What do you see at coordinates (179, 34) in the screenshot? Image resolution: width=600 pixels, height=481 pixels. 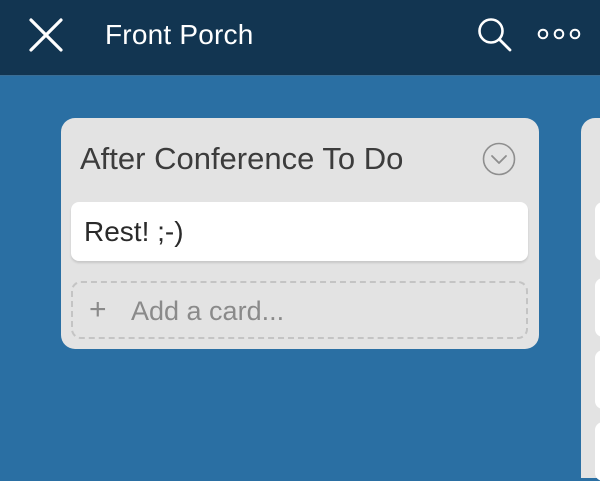 I see `board-title: Front Porch` at bounding box center [179, 34].